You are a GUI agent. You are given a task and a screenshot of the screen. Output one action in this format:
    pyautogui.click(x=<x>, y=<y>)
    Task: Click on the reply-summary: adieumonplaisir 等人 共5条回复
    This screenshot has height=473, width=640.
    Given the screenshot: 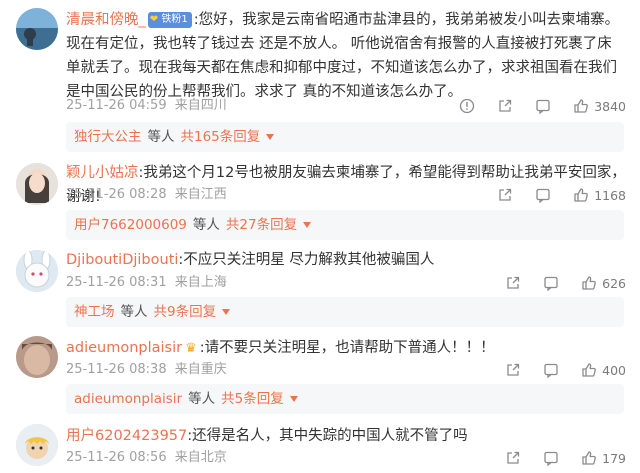 What is the action you would take?
    pyautogui.click(x=345, y=399)
    